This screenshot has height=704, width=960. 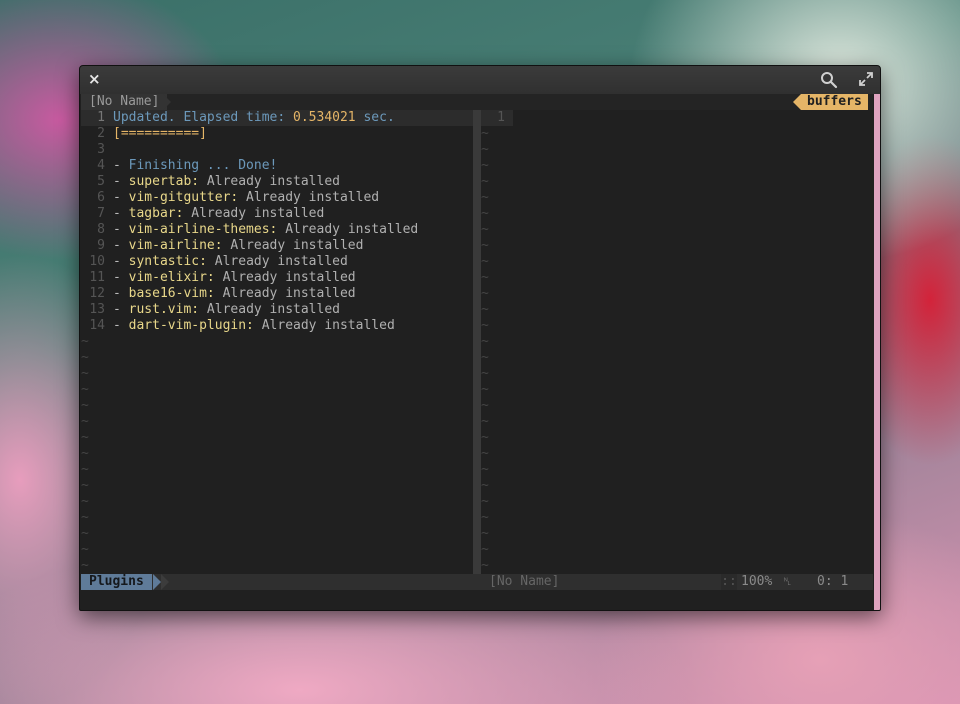 I want to click on line-text: rust.vim:, so click(x=164, y=309).